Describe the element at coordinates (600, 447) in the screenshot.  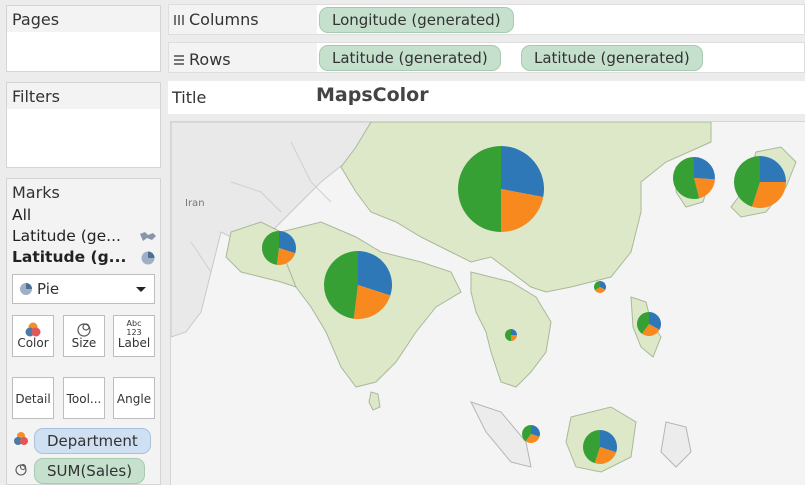
I see `pie-indonesia` at that location.